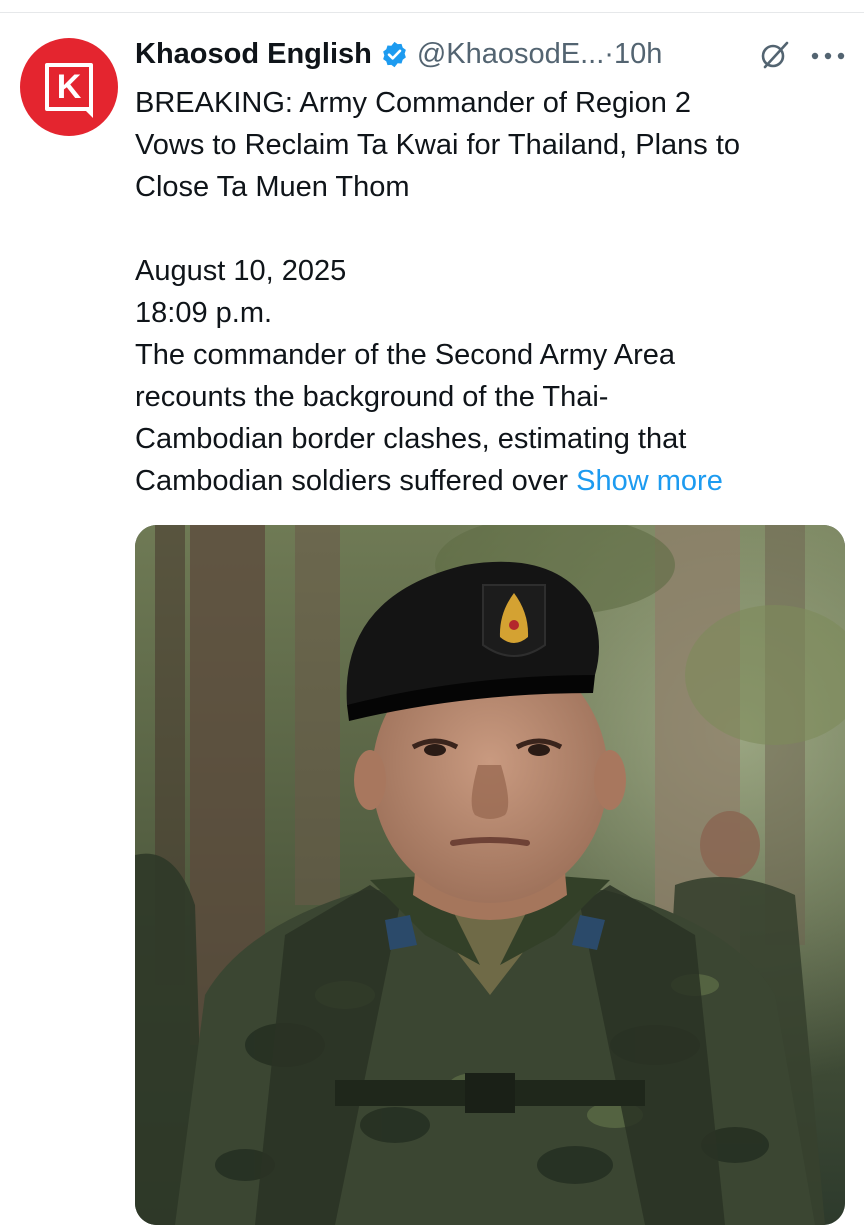  I want to click on grok-icon, so click(775, 55).